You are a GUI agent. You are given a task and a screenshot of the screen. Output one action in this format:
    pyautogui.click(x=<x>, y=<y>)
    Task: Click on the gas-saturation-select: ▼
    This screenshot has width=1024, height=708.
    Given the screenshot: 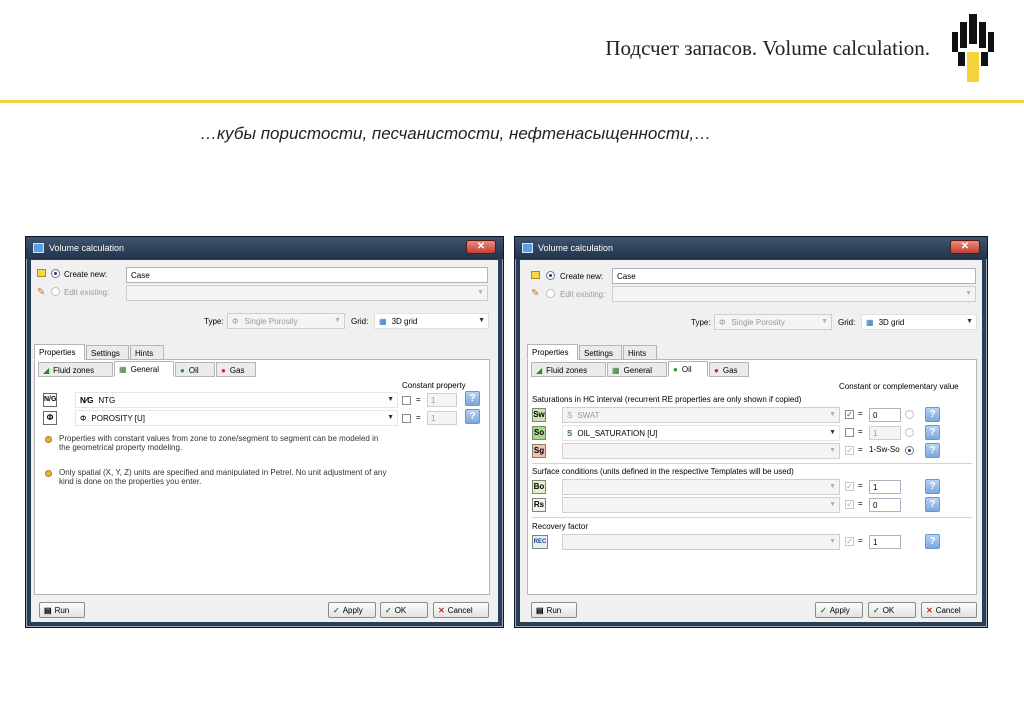 What is the action you would take?
    pyautogui.click(x=701, y=451)
    